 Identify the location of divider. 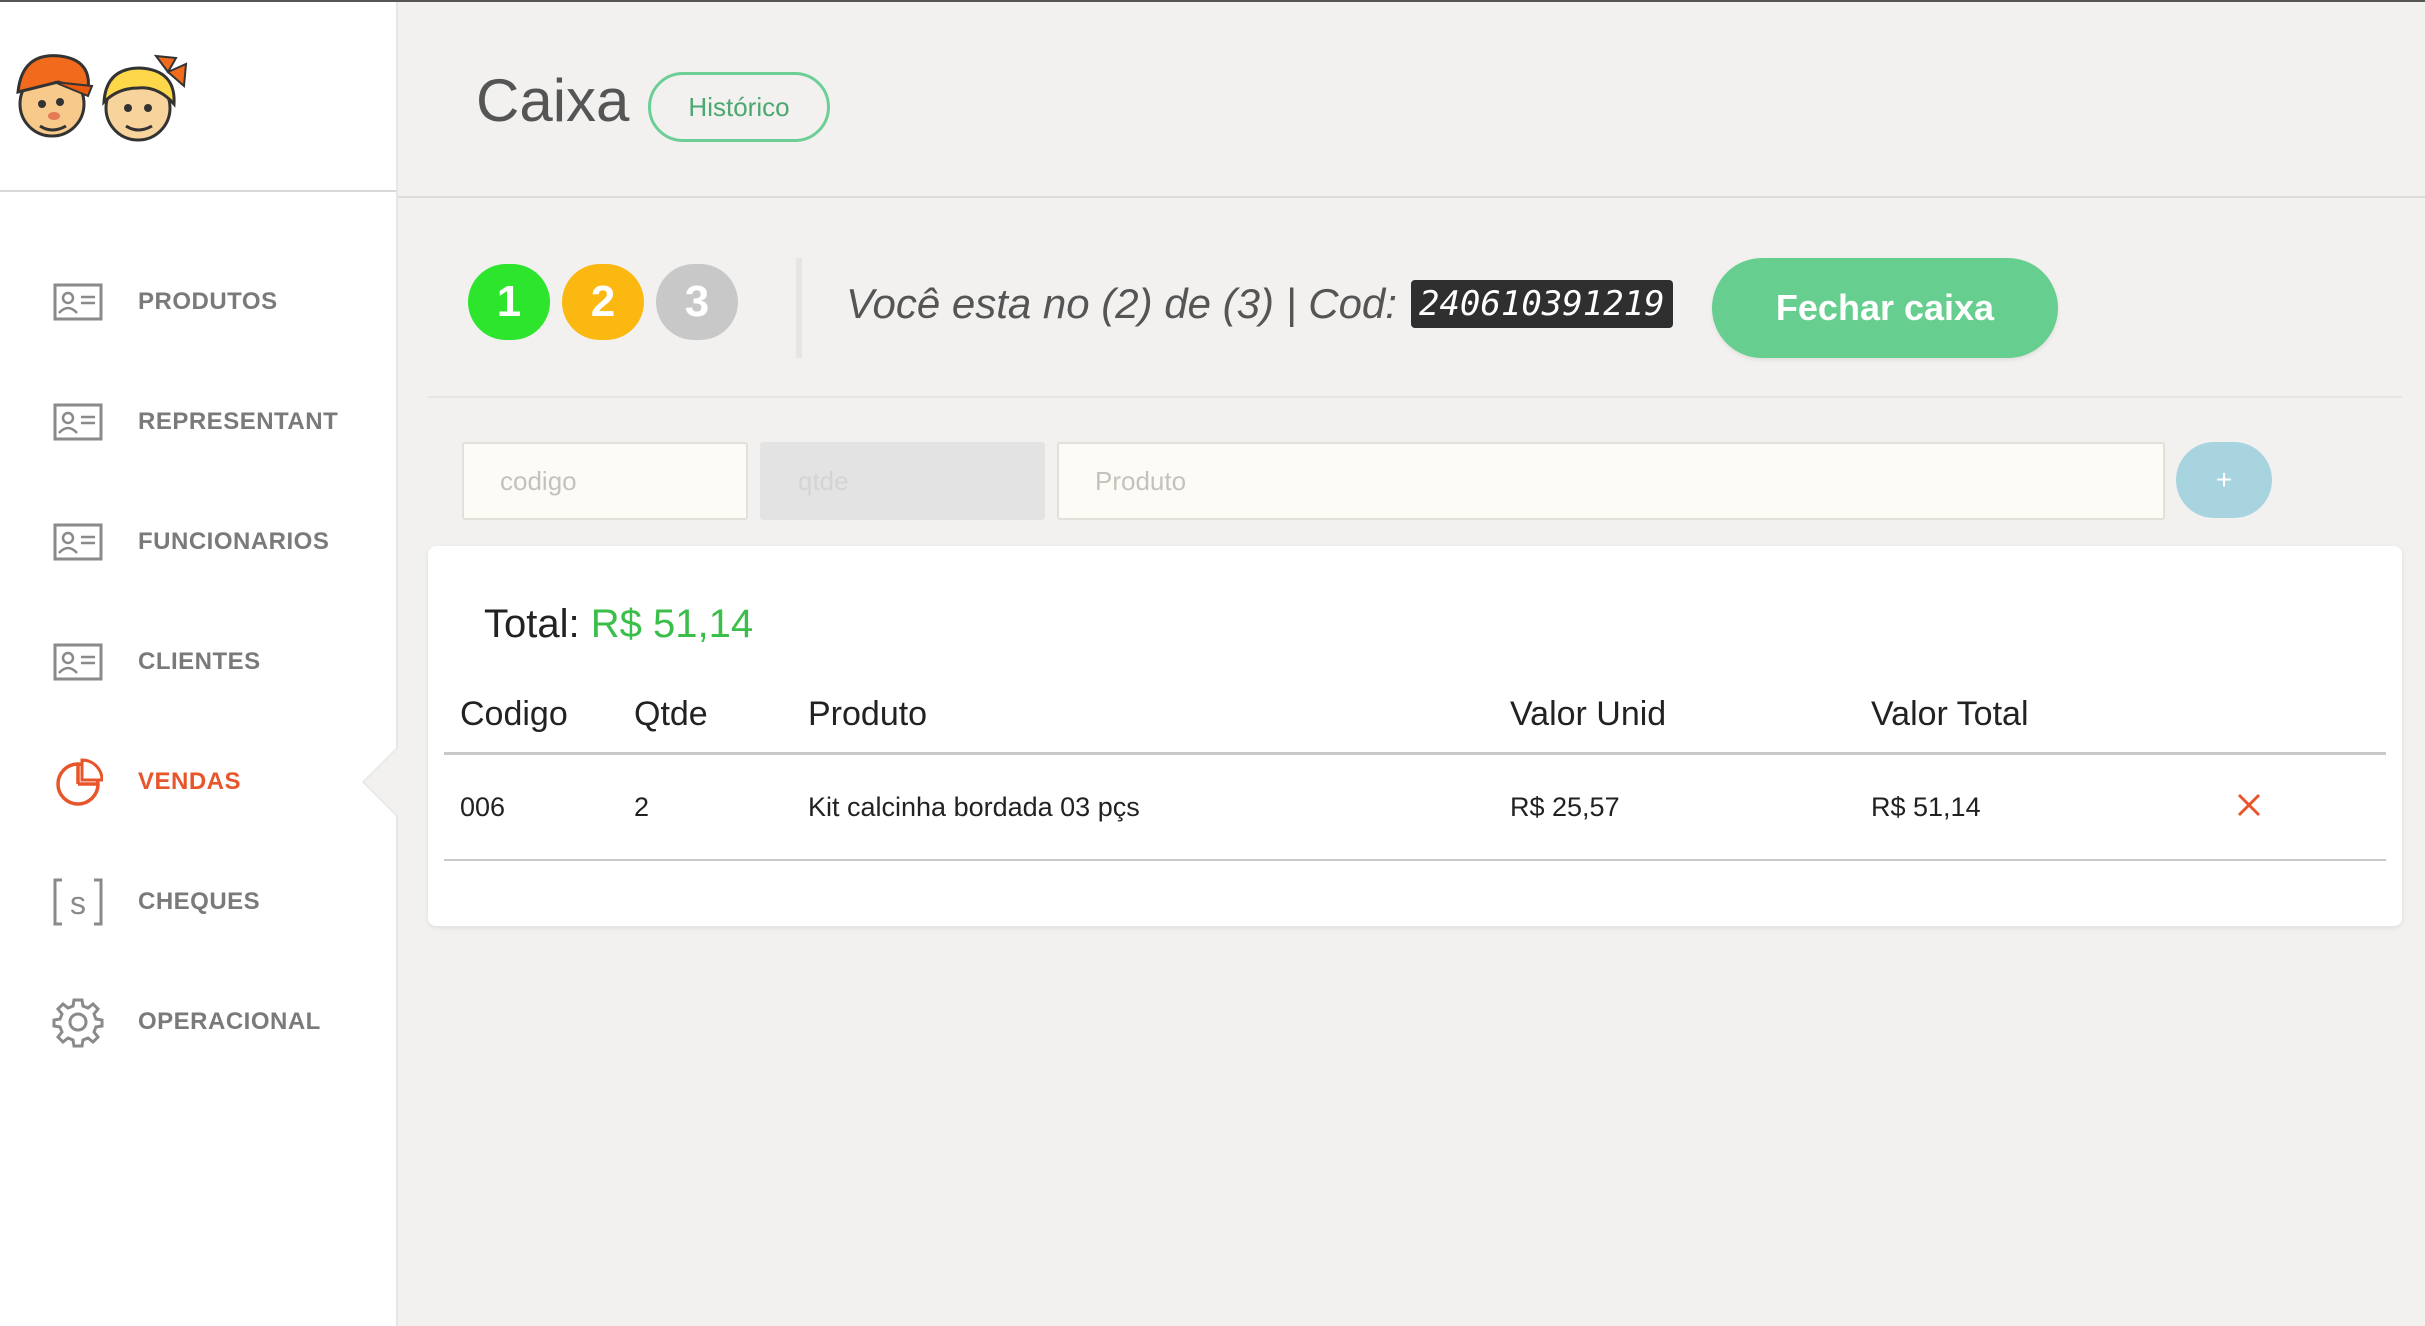
(799, 308).